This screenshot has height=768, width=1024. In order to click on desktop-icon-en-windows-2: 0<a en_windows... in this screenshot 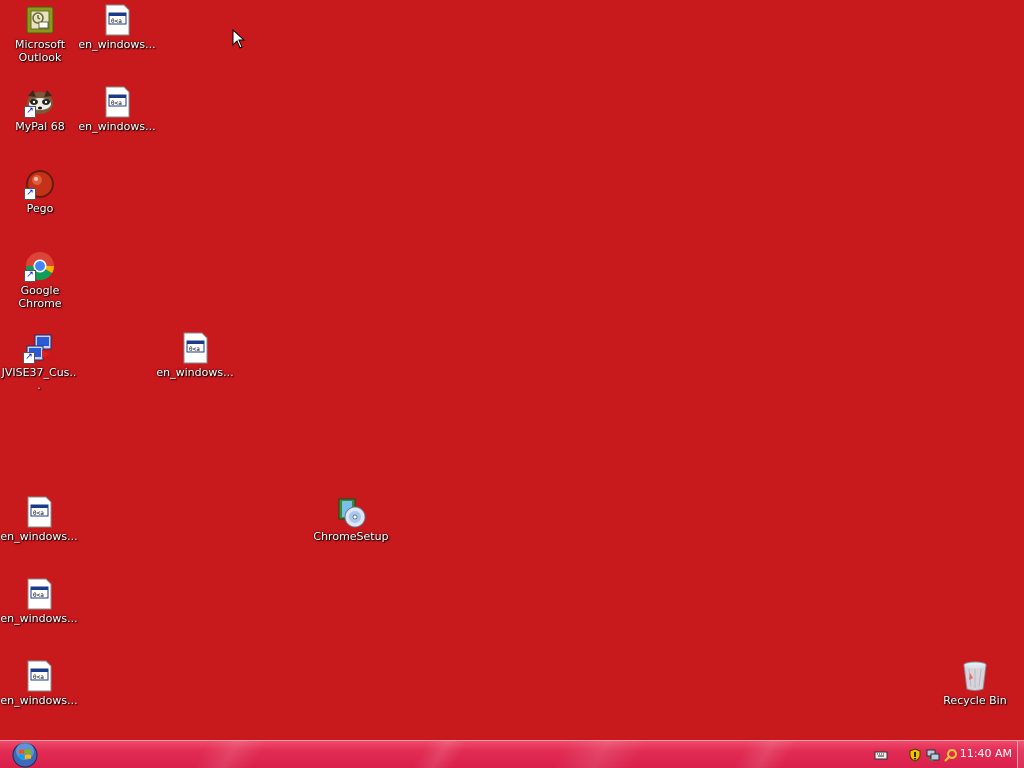, I will do `click(117, 121)`.